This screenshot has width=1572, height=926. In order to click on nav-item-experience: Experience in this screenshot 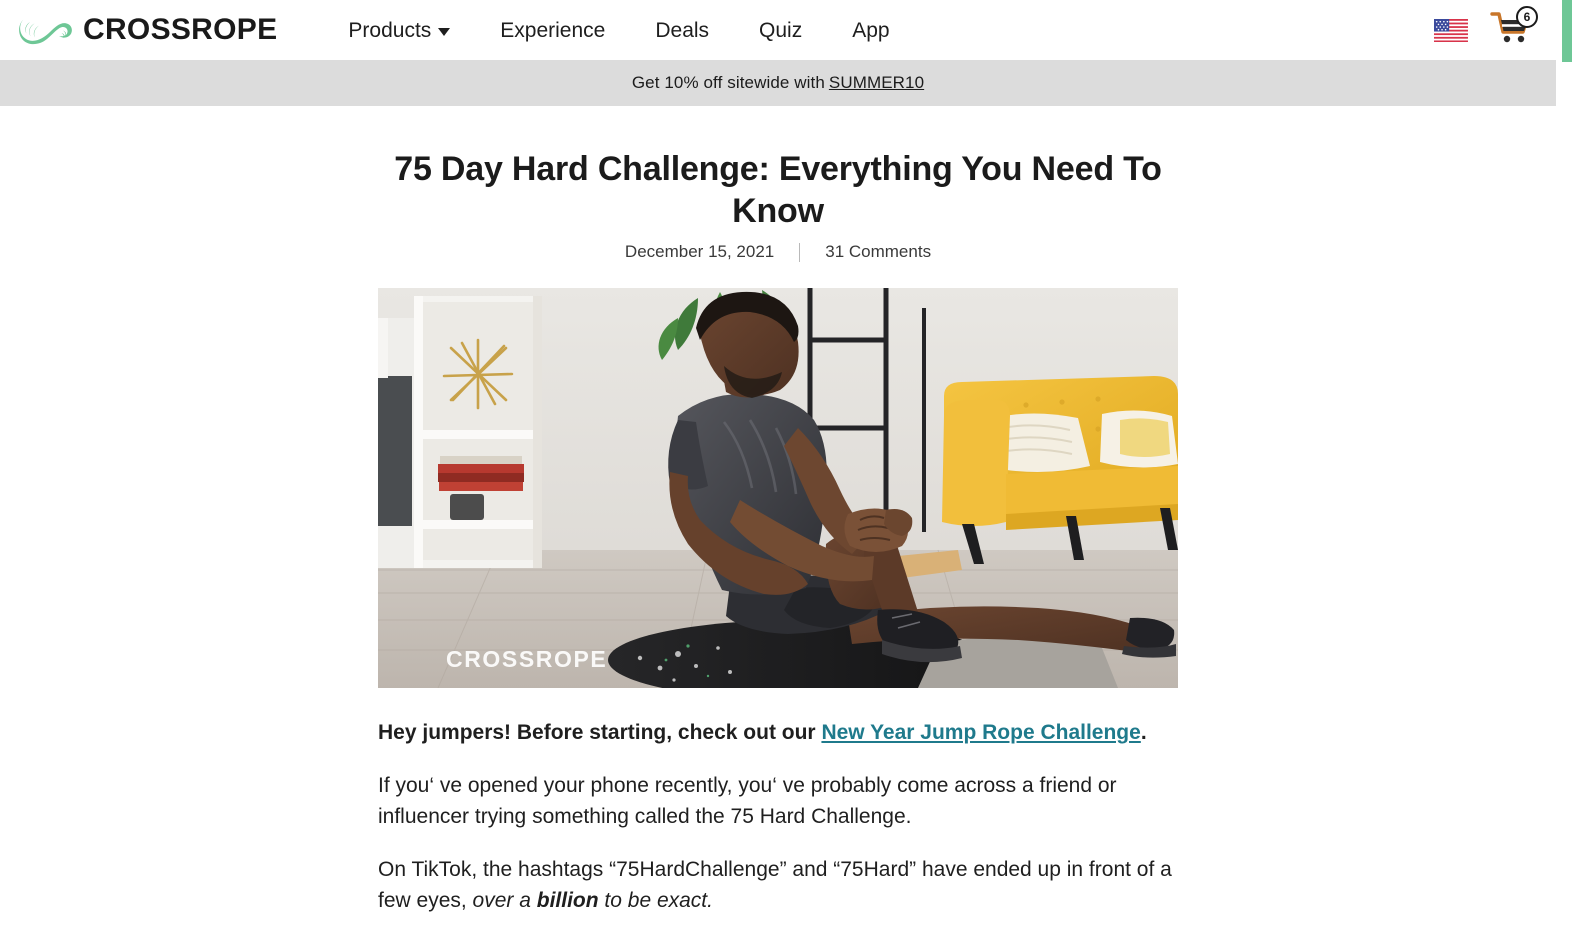, I will do `click(552, 30)`.